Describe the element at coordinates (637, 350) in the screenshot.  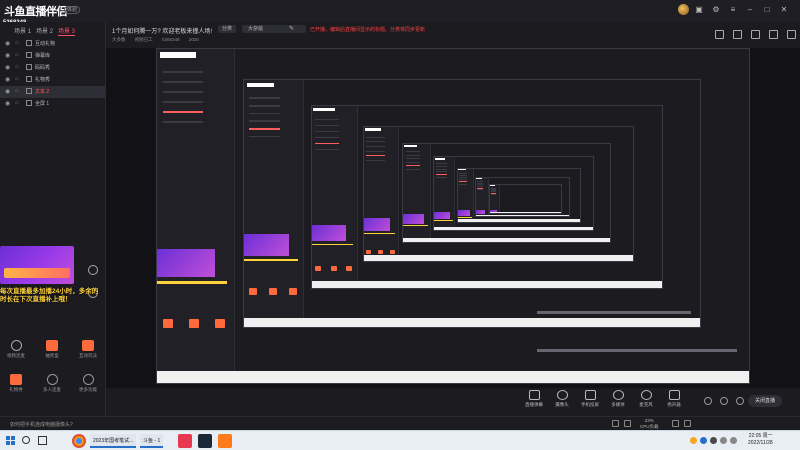
I see `nested-controls` at that location.